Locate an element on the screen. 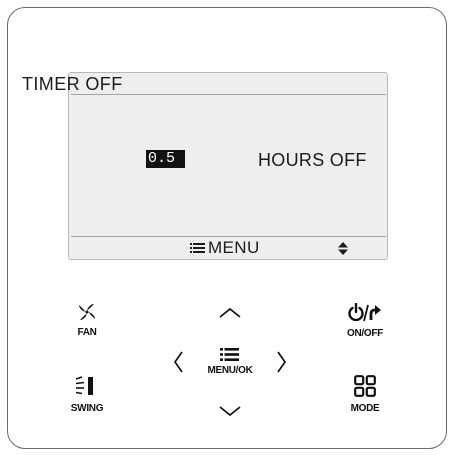 The width and height of the screenshot is (453, 455). fan-button: FAN is located at coordinates (87, 322).